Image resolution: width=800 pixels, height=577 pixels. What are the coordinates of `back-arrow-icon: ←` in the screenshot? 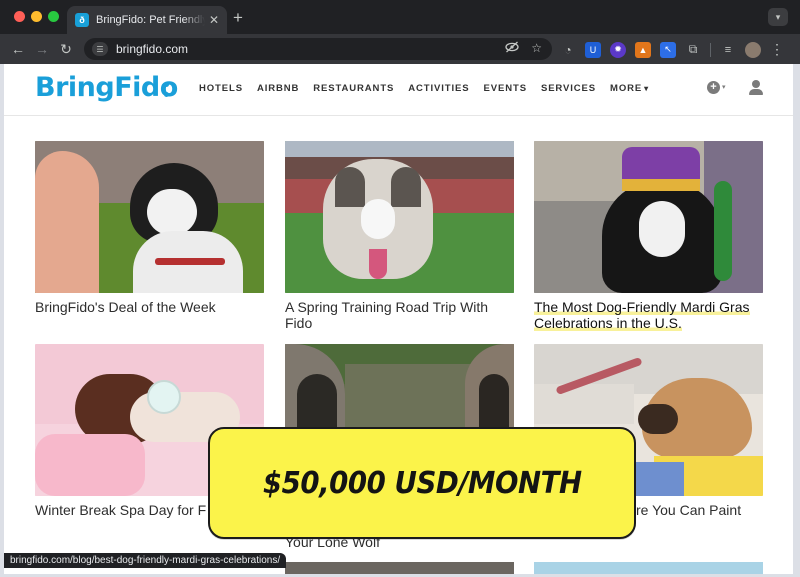 It's located at (18, 49).